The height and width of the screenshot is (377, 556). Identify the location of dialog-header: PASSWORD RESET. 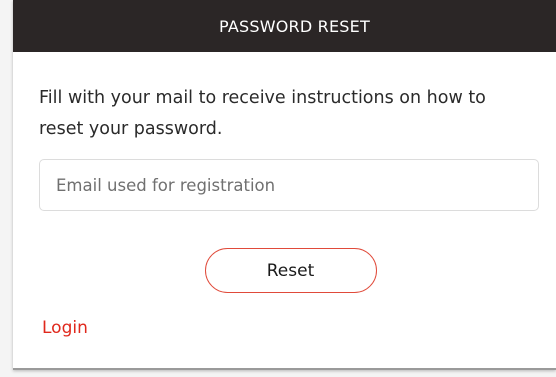
(284, 26).